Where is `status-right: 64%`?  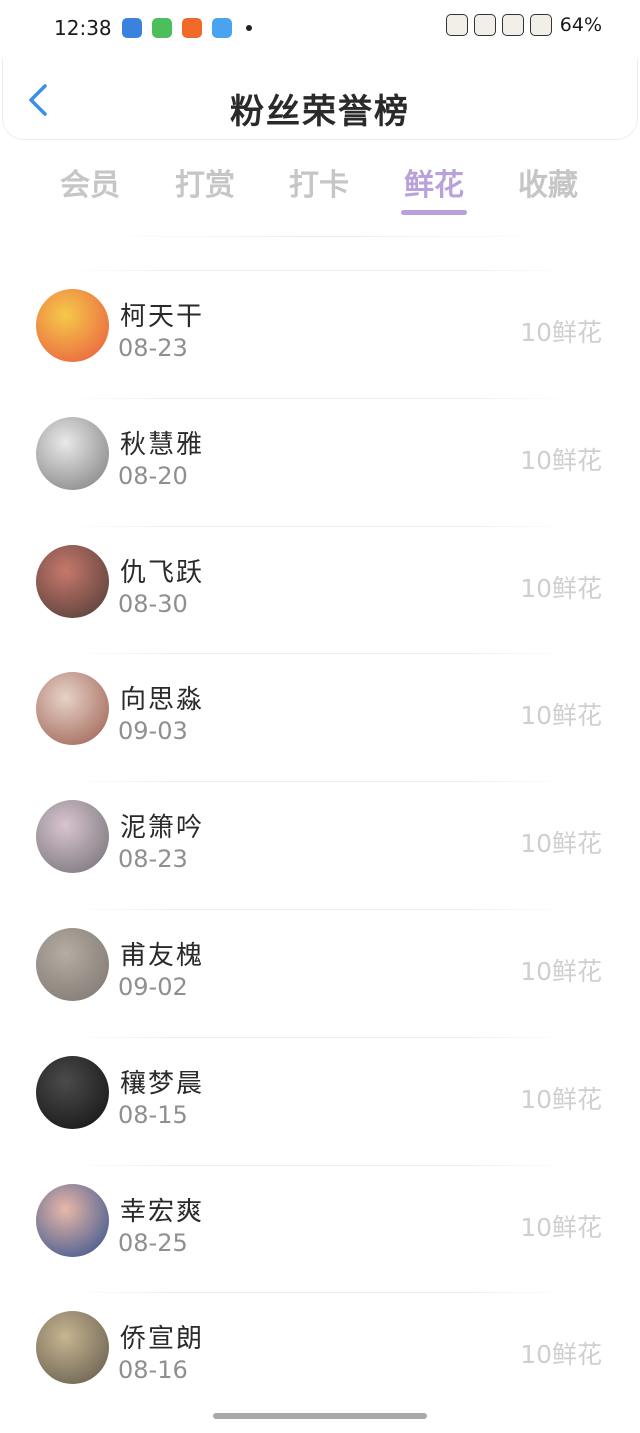 status-right: 64% is located at coordinates (523, 25).